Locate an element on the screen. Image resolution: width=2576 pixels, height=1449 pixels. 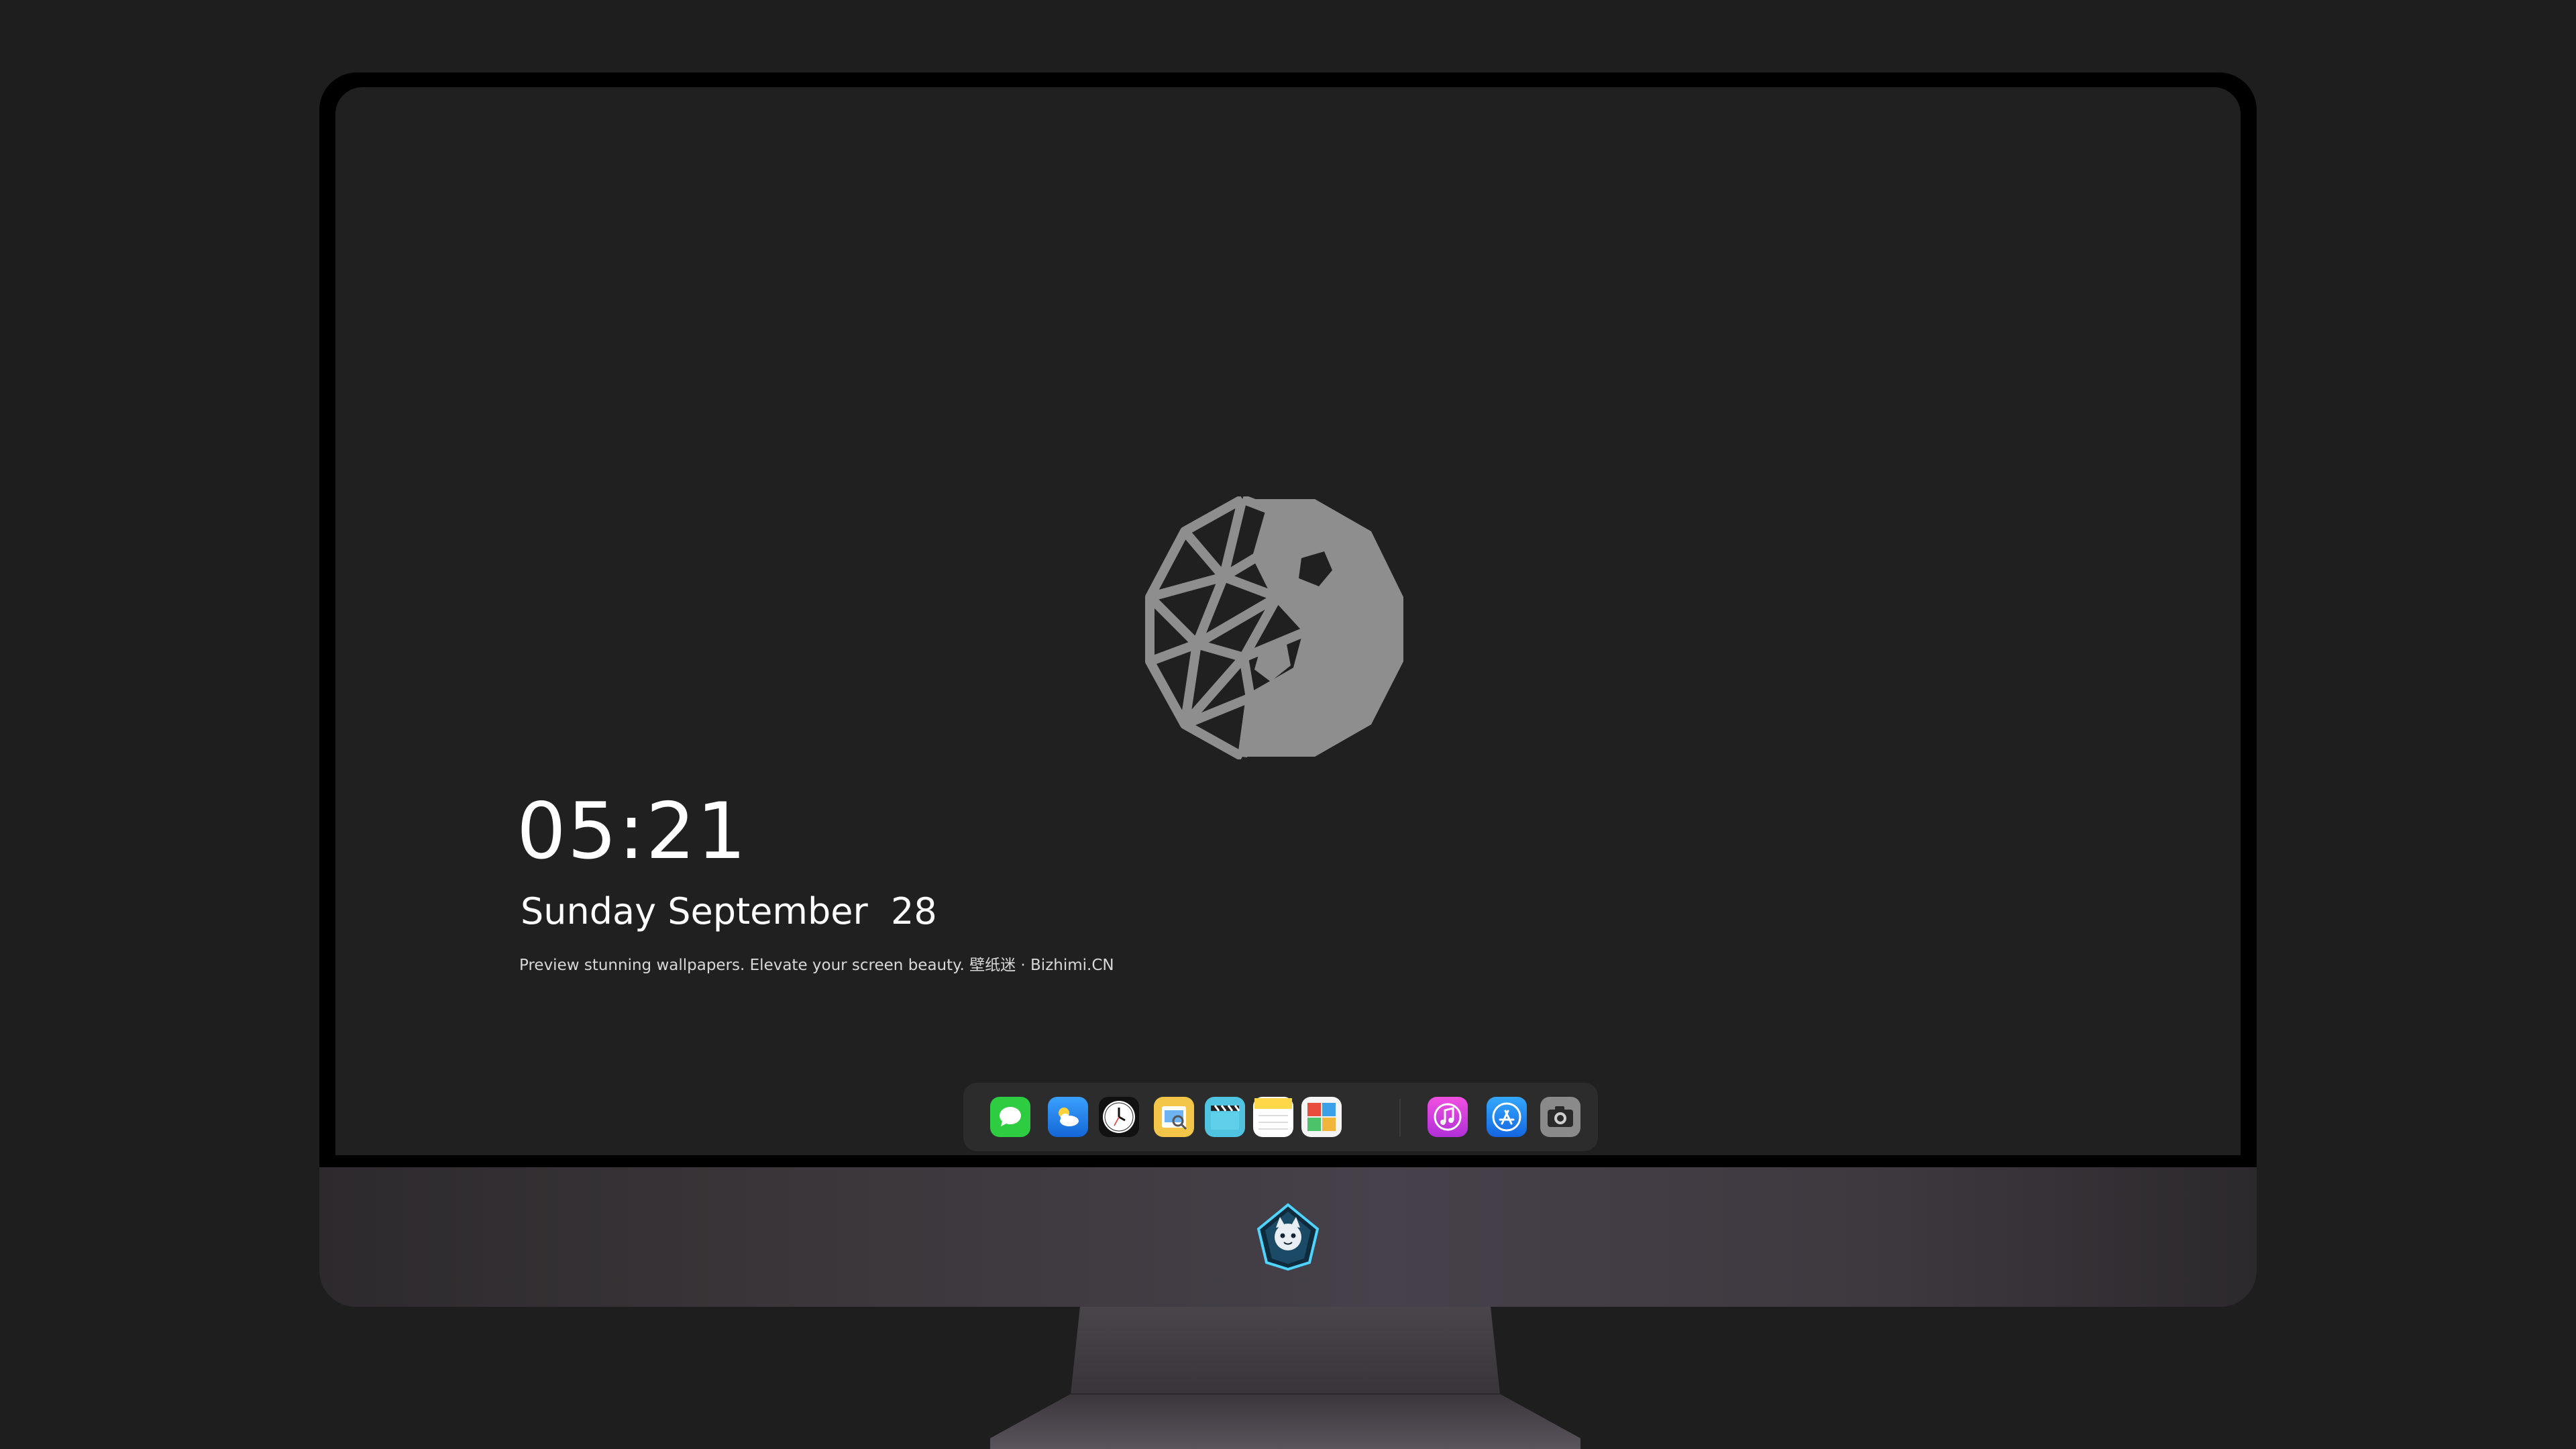
dock-separator is located at coordinates (1400, 1117).